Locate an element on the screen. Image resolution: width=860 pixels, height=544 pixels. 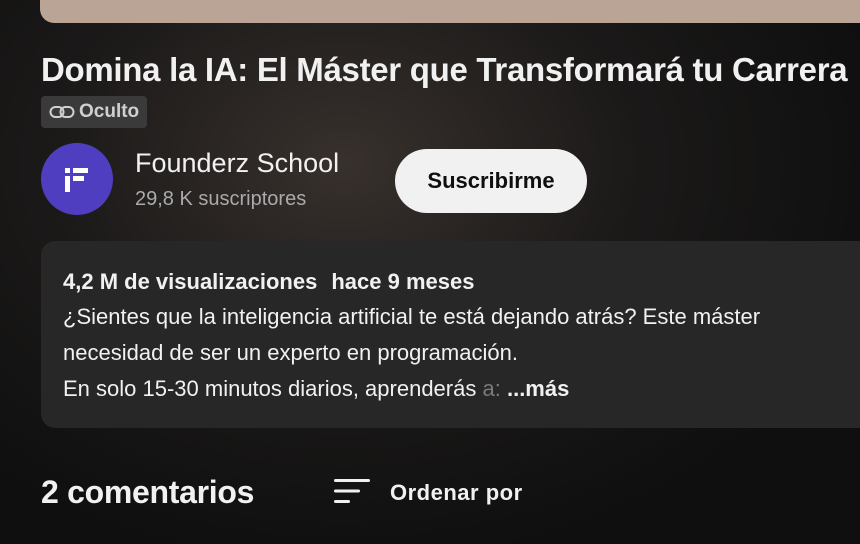
comments-count: 2 comentarios is located at coordinates (148, 492).